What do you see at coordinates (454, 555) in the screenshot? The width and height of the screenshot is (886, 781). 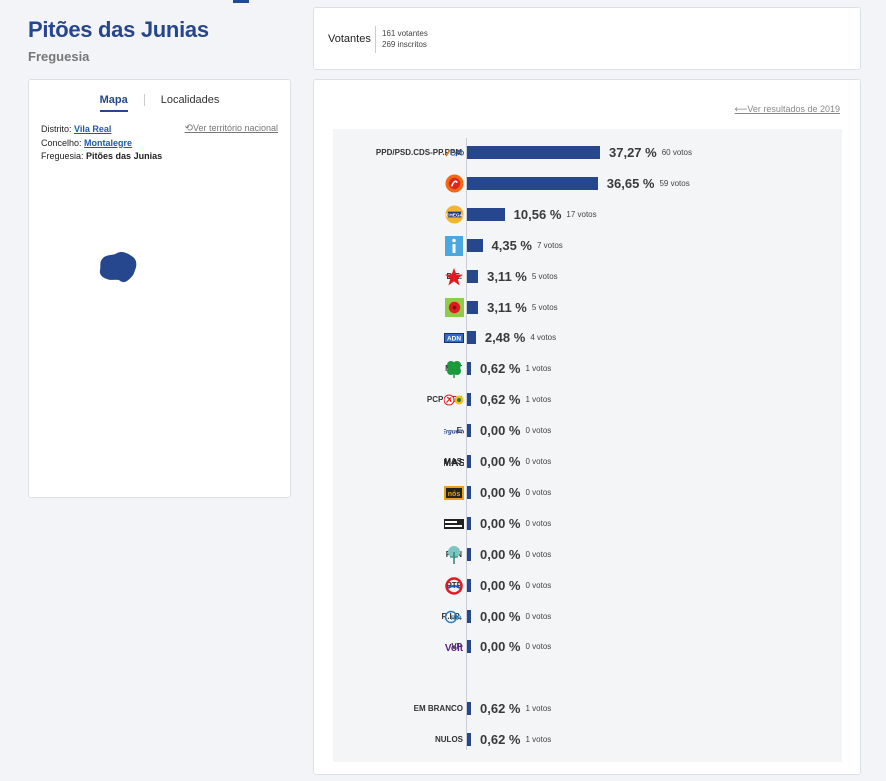 I see `pan-logo-icon` at bounding box center [454, 555].